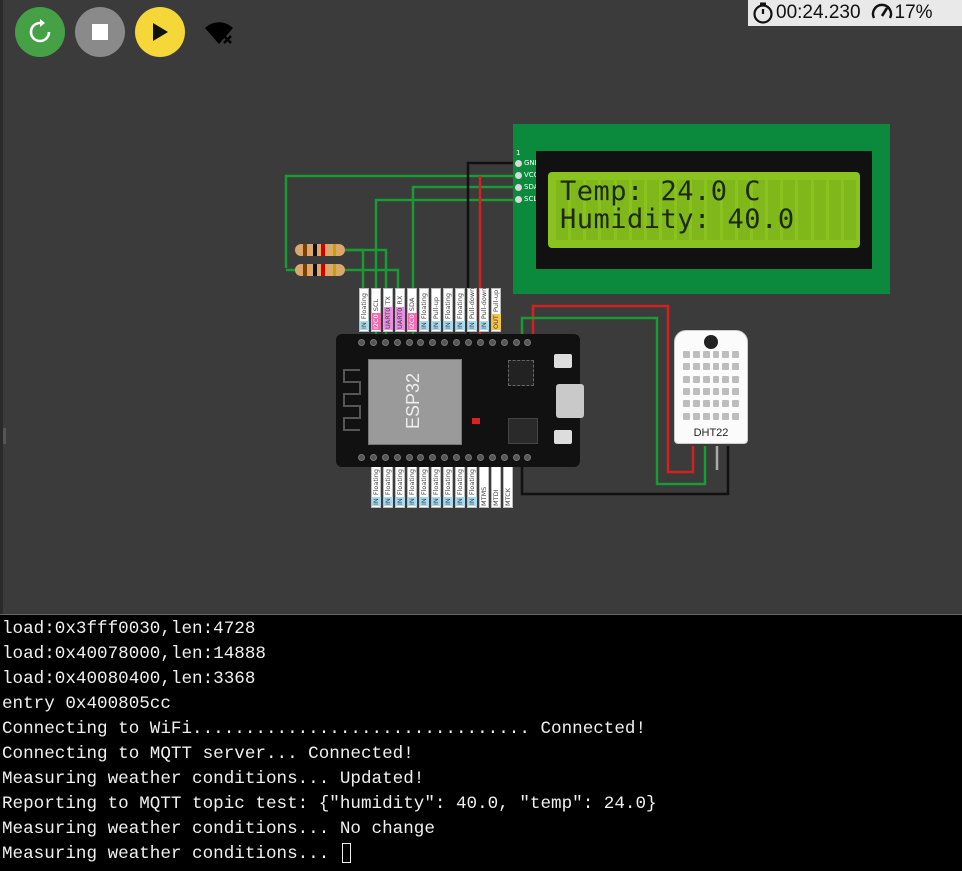 The height and width of the screenshot is (871, 962). I want to click on lcd-pin-scl, so click(518, 199).